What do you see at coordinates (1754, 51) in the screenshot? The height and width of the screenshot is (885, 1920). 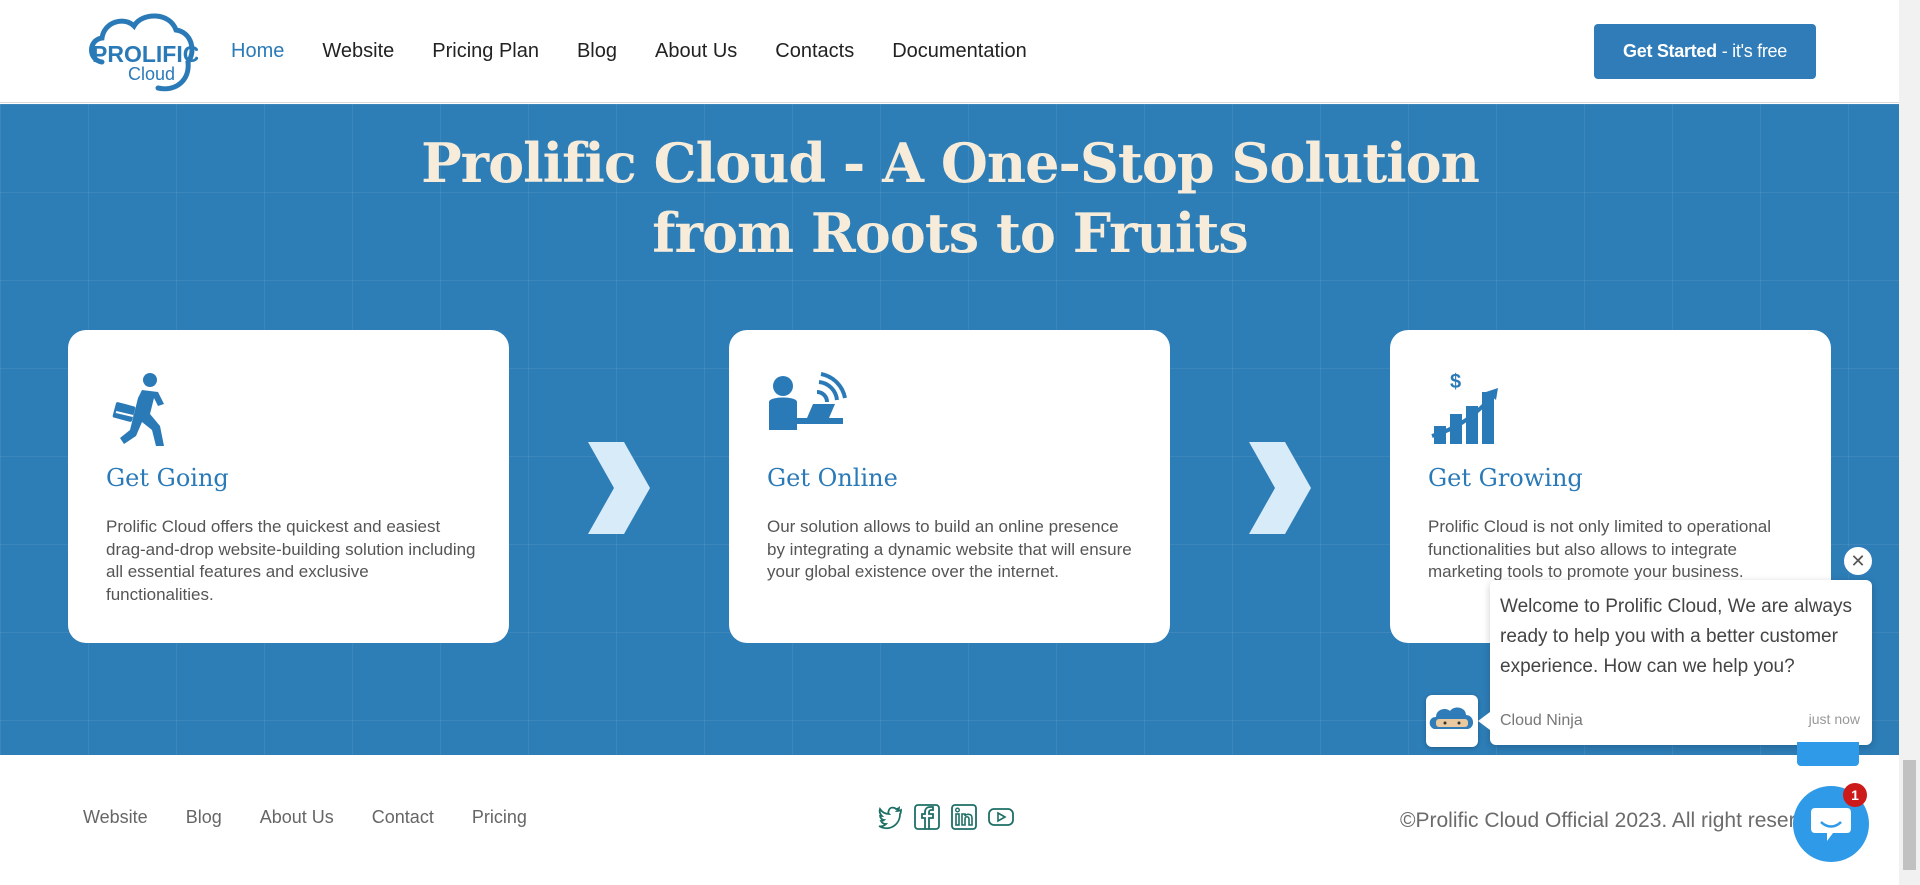 I see `get-started-rest: - it's free` at bounding box center [1754, 51].